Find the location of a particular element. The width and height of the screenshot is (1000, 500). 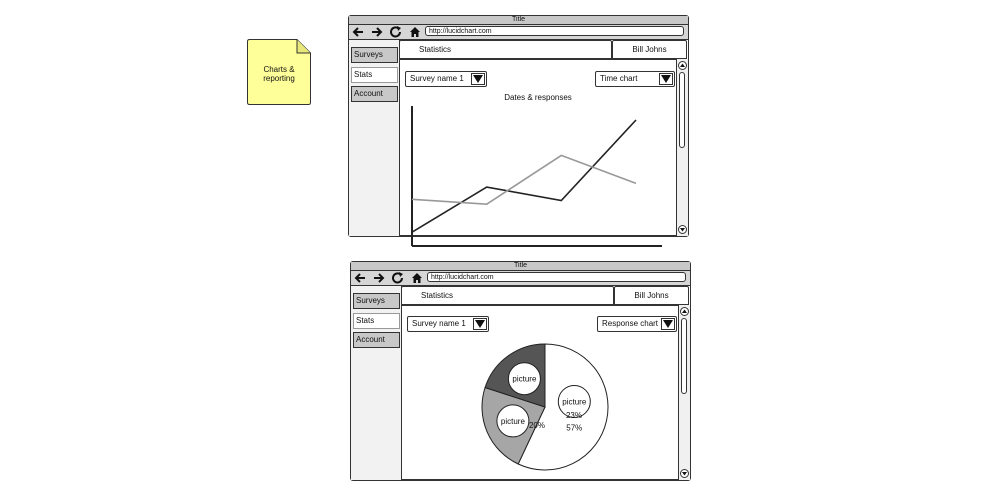

slice-percent-label: 20% is located at coordinates (537, 425).